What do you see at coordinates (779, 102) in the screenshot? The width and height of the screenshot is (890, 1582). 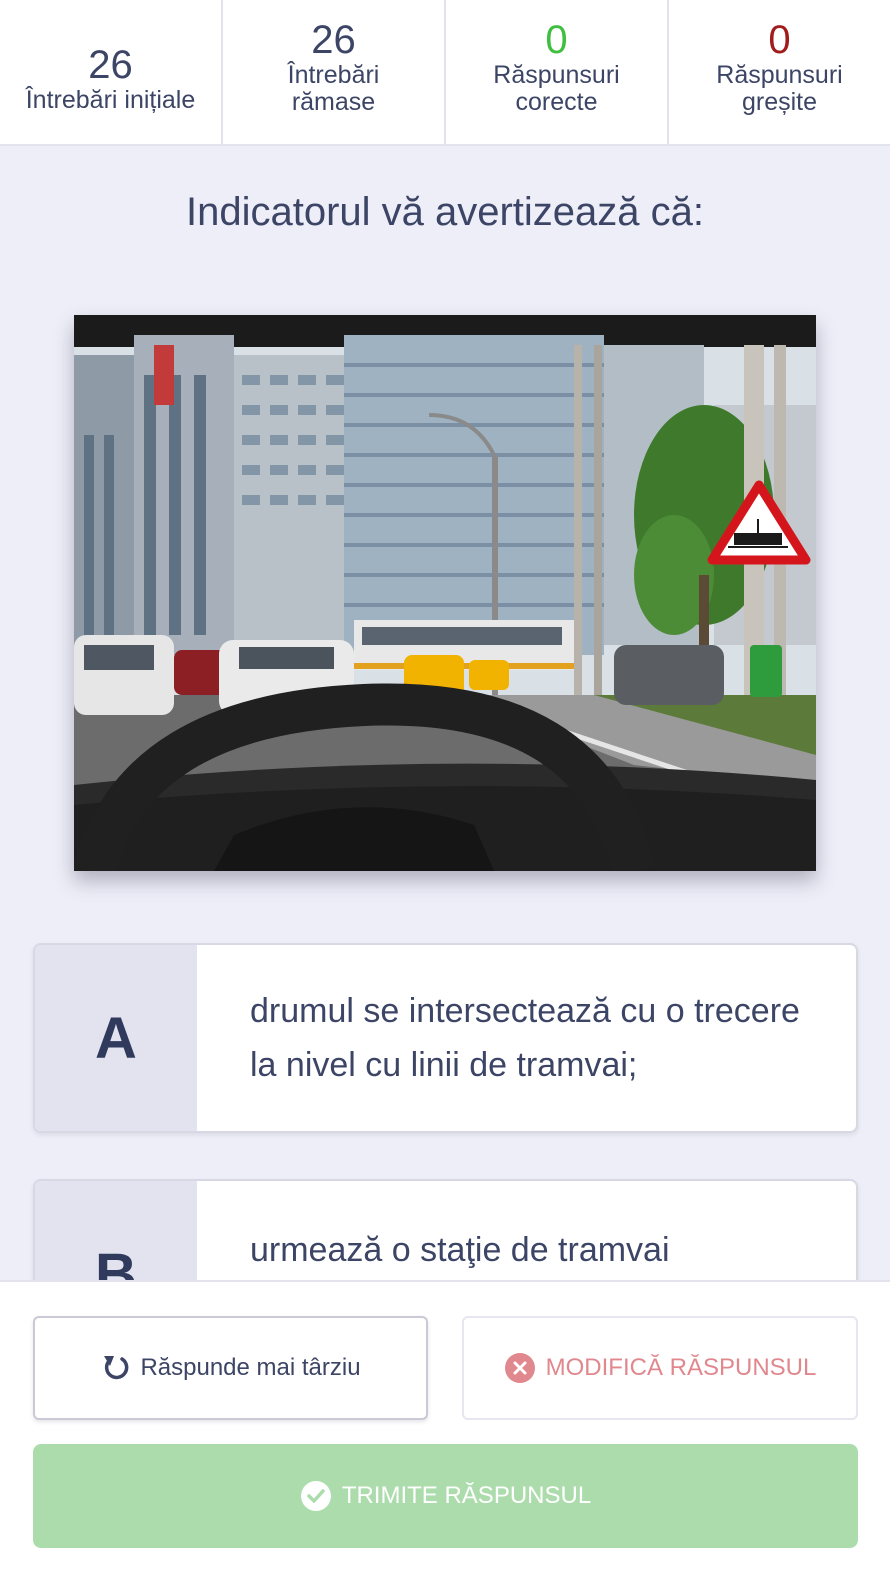 I see `stat-wrong-label-2: greșite` at bounding box center [779, 102].